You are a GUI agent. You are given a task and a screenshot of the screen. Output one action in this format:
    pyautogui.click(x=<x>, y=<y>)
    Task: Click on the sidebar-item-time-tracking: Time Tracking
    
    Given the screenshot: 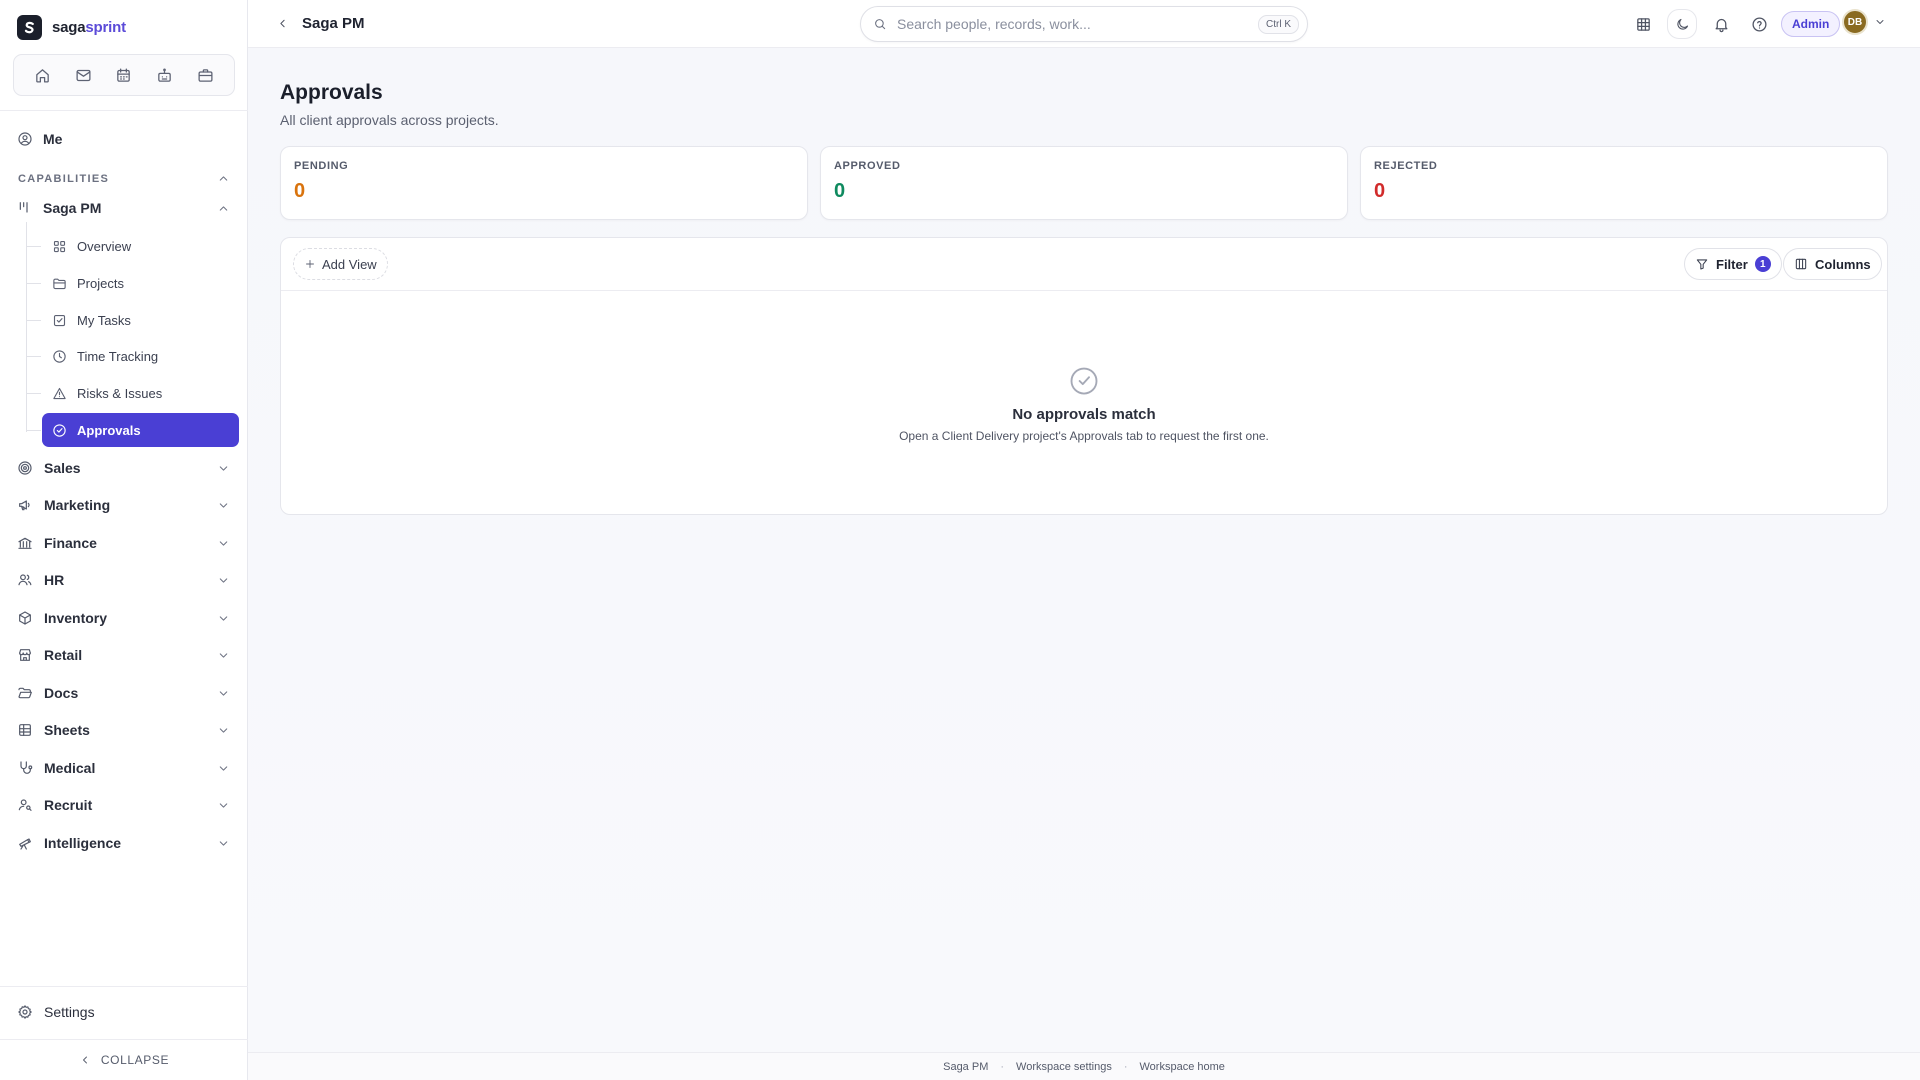 What is the action you would take?
    pyautogui.click(x=140, y=356)
    